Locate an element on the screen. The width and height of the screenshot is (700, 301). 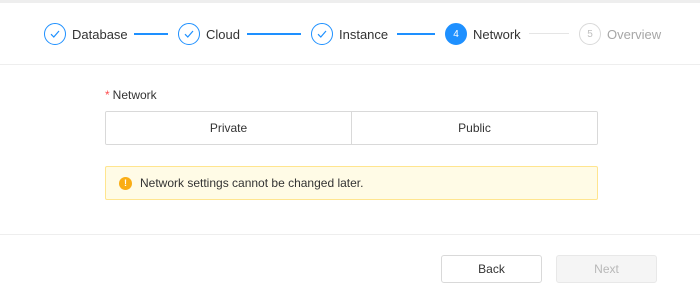
network-label: Network is located at coordinates (134, 95).